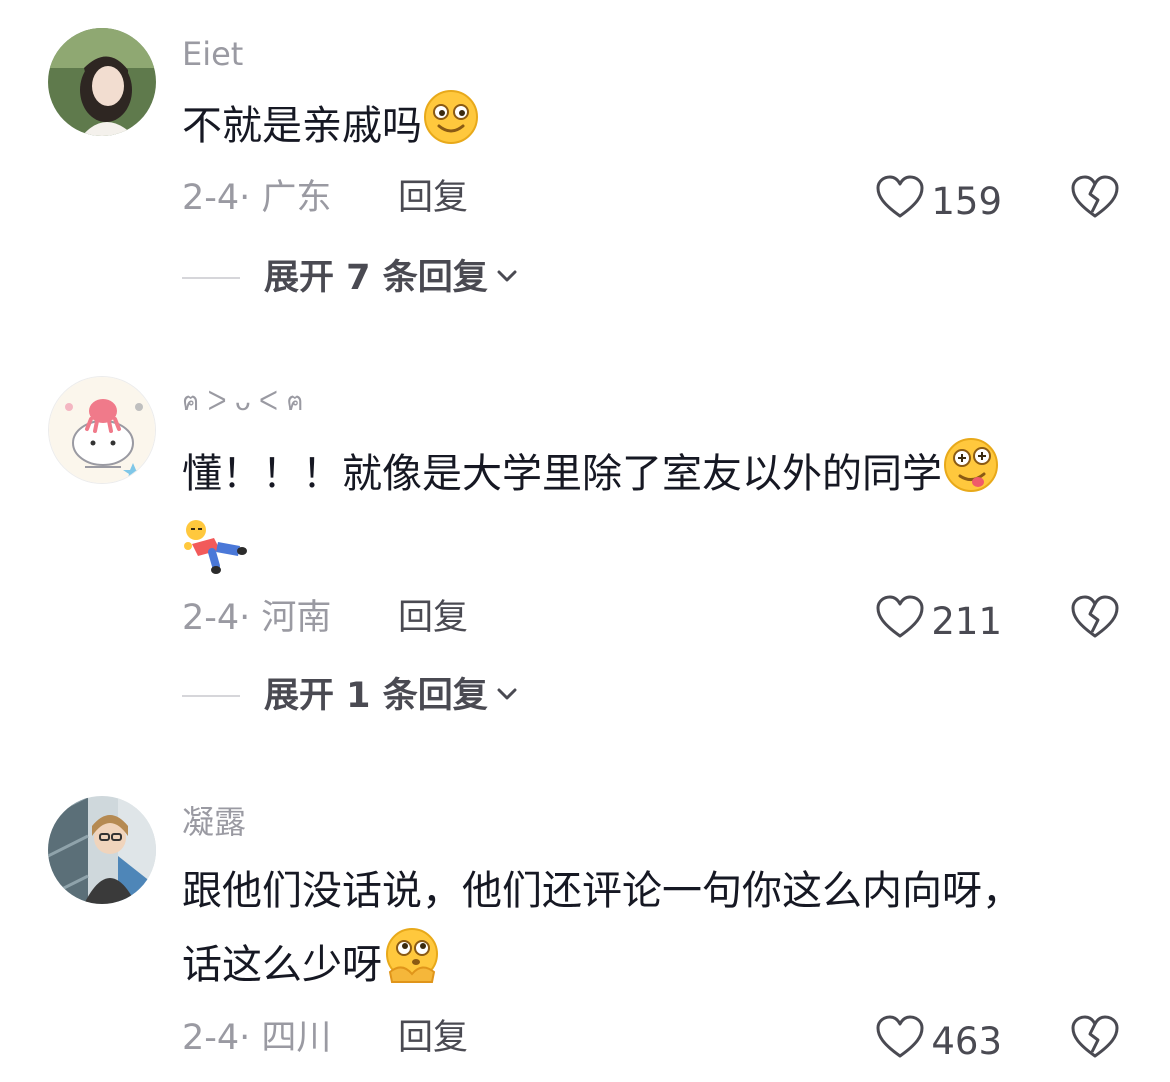 This screenshot has width=1170, height=1082. What do you see at coordinates (212, 54) in the screenshot?
I see `username: Eiet` at bounding box center [212, 54].